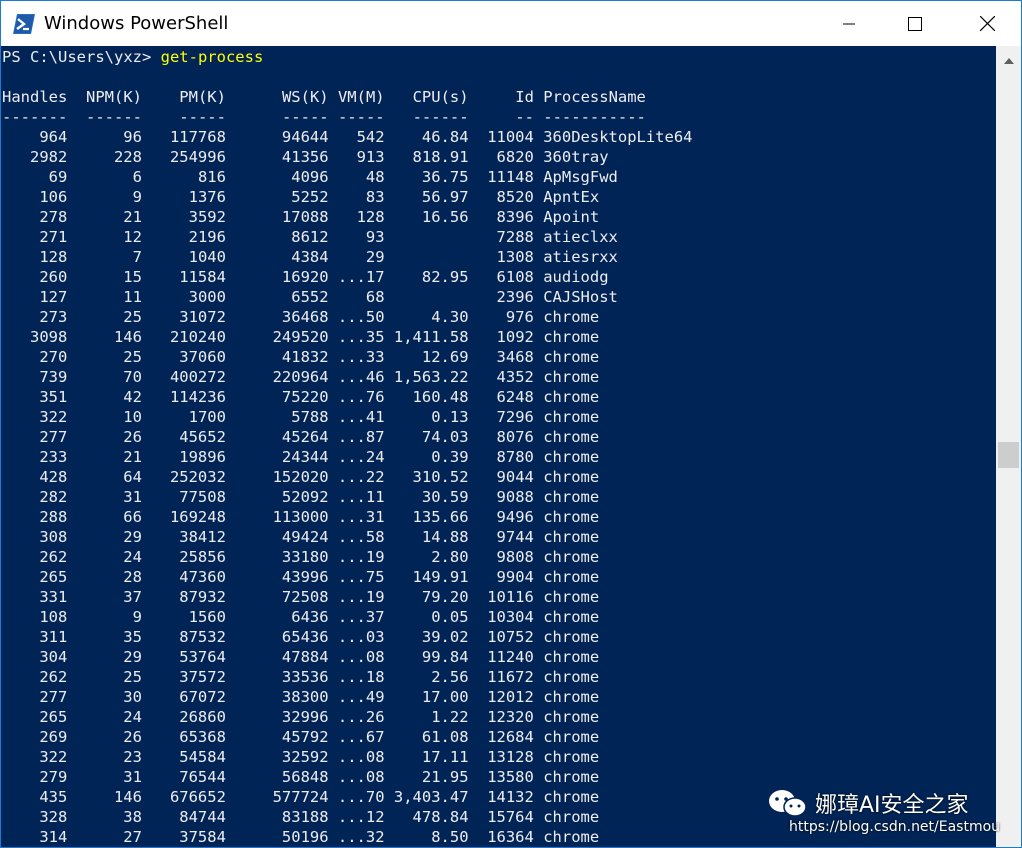  What do you see at coordinates (207, 297) in the screenshot?
I see `cell-pm: 3000` at bounding box center [207, 297].